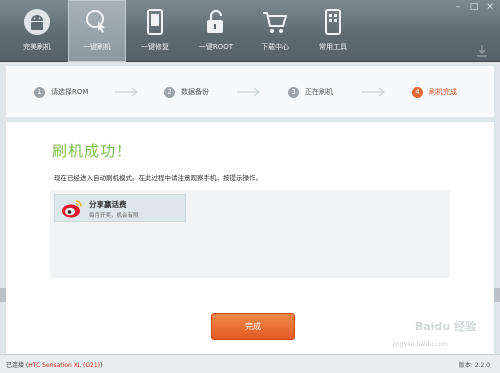 The height and width of the screenshot is (373, 500). Describe the element at coordinates (319, 92) in the screenshot. I see `step-label: 正在刷机` at that location.